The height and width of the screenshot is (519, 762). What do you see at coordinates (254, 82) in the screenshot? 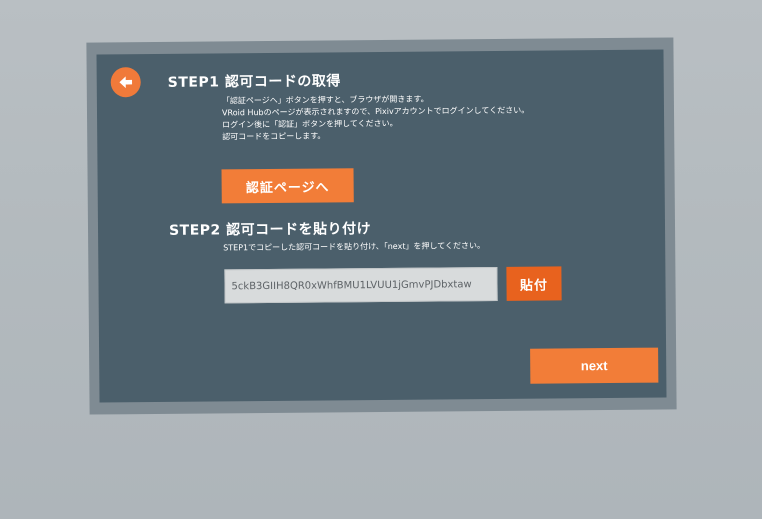
I see `step1-title: STEP1 認可コードの取得` at bounding box center [254, 82].